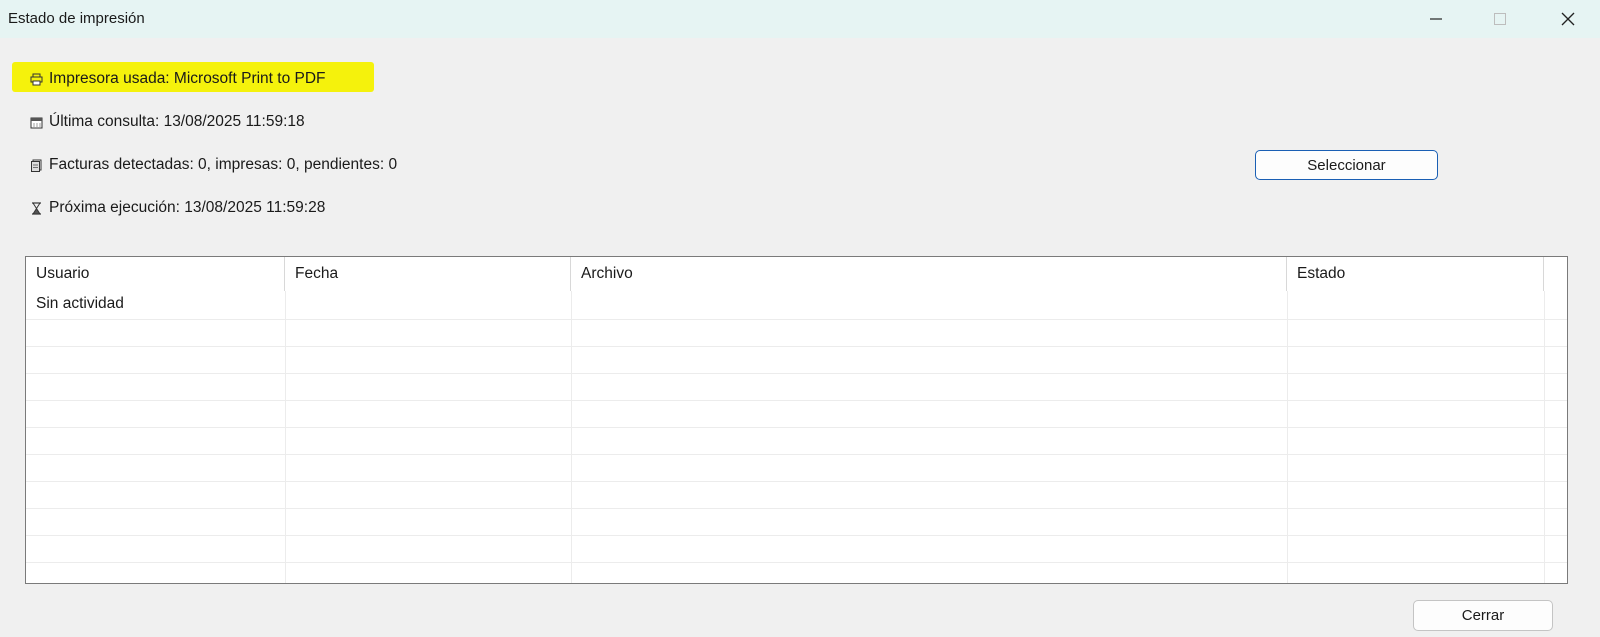 The width and height of the screenshot is (1600, 637). What do you see at coordinates (36, 165) in the screenshot?
I see `document-icon` at bounding box center [36, 165].